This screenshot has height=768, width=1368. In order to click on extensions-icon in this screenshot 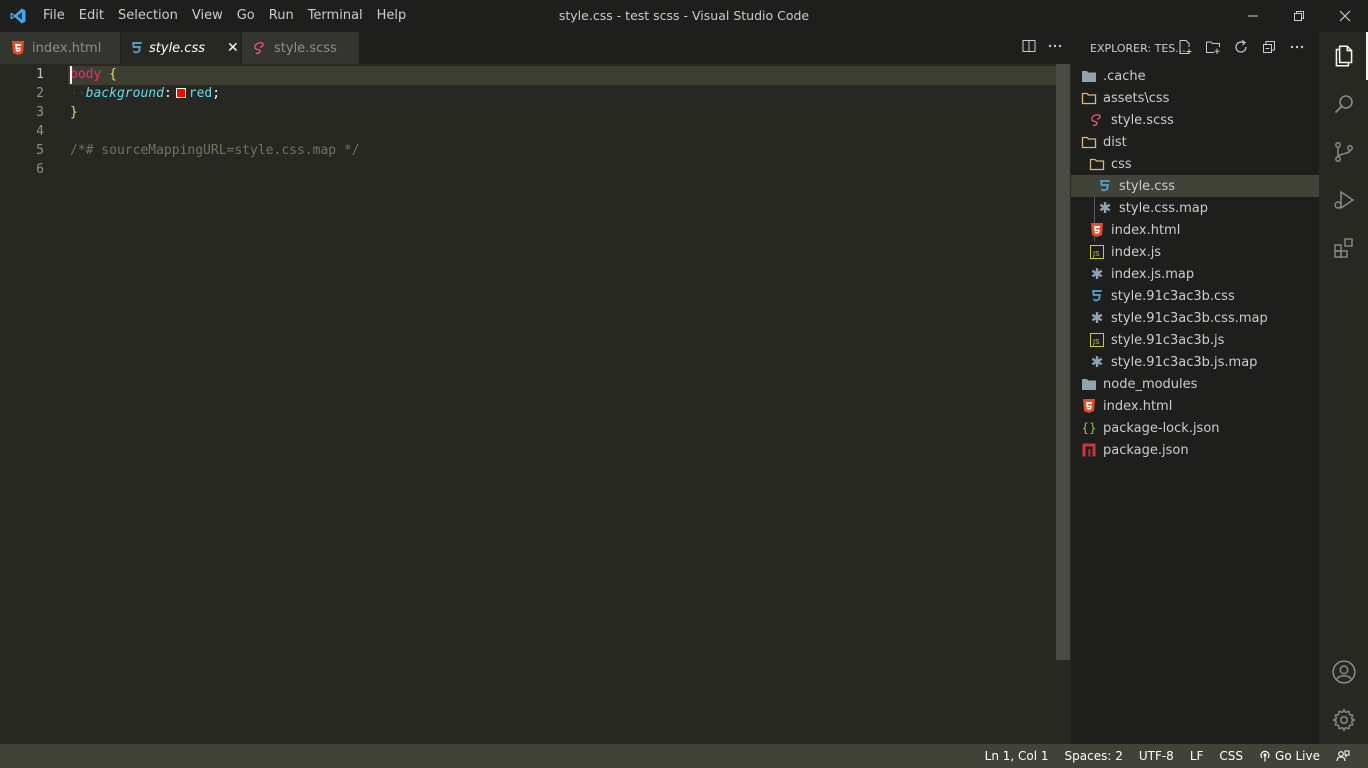, I will do `click(1343, 248)`.